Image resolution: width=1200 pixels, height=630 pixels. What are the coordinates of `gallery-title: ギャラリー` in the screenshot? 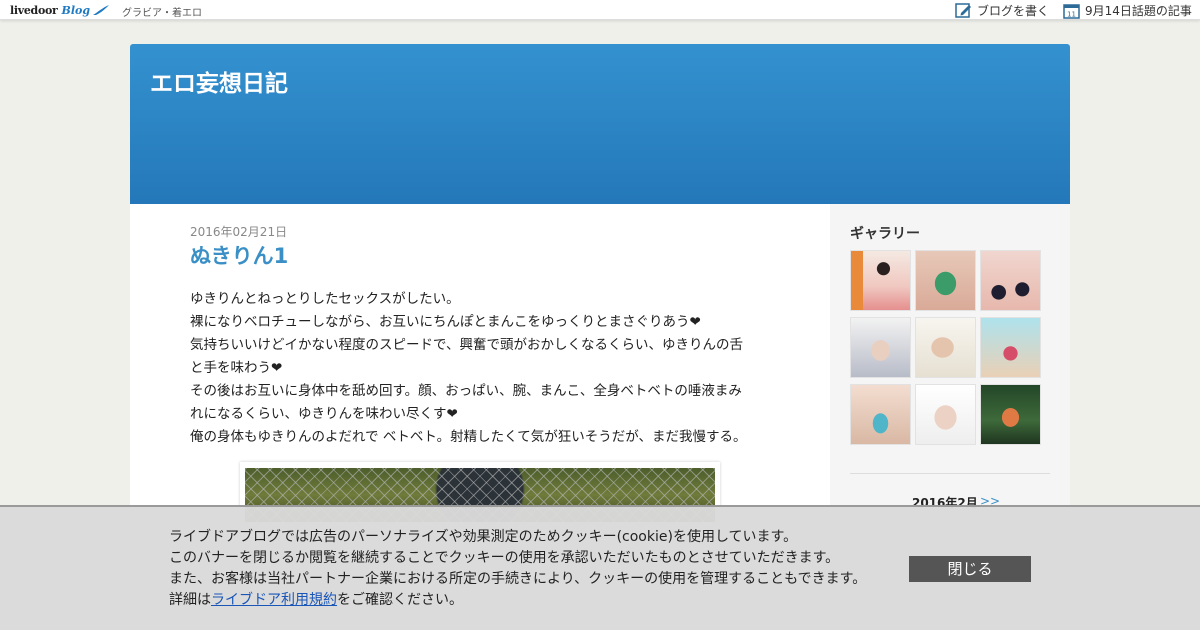 It's located at (885, 234).